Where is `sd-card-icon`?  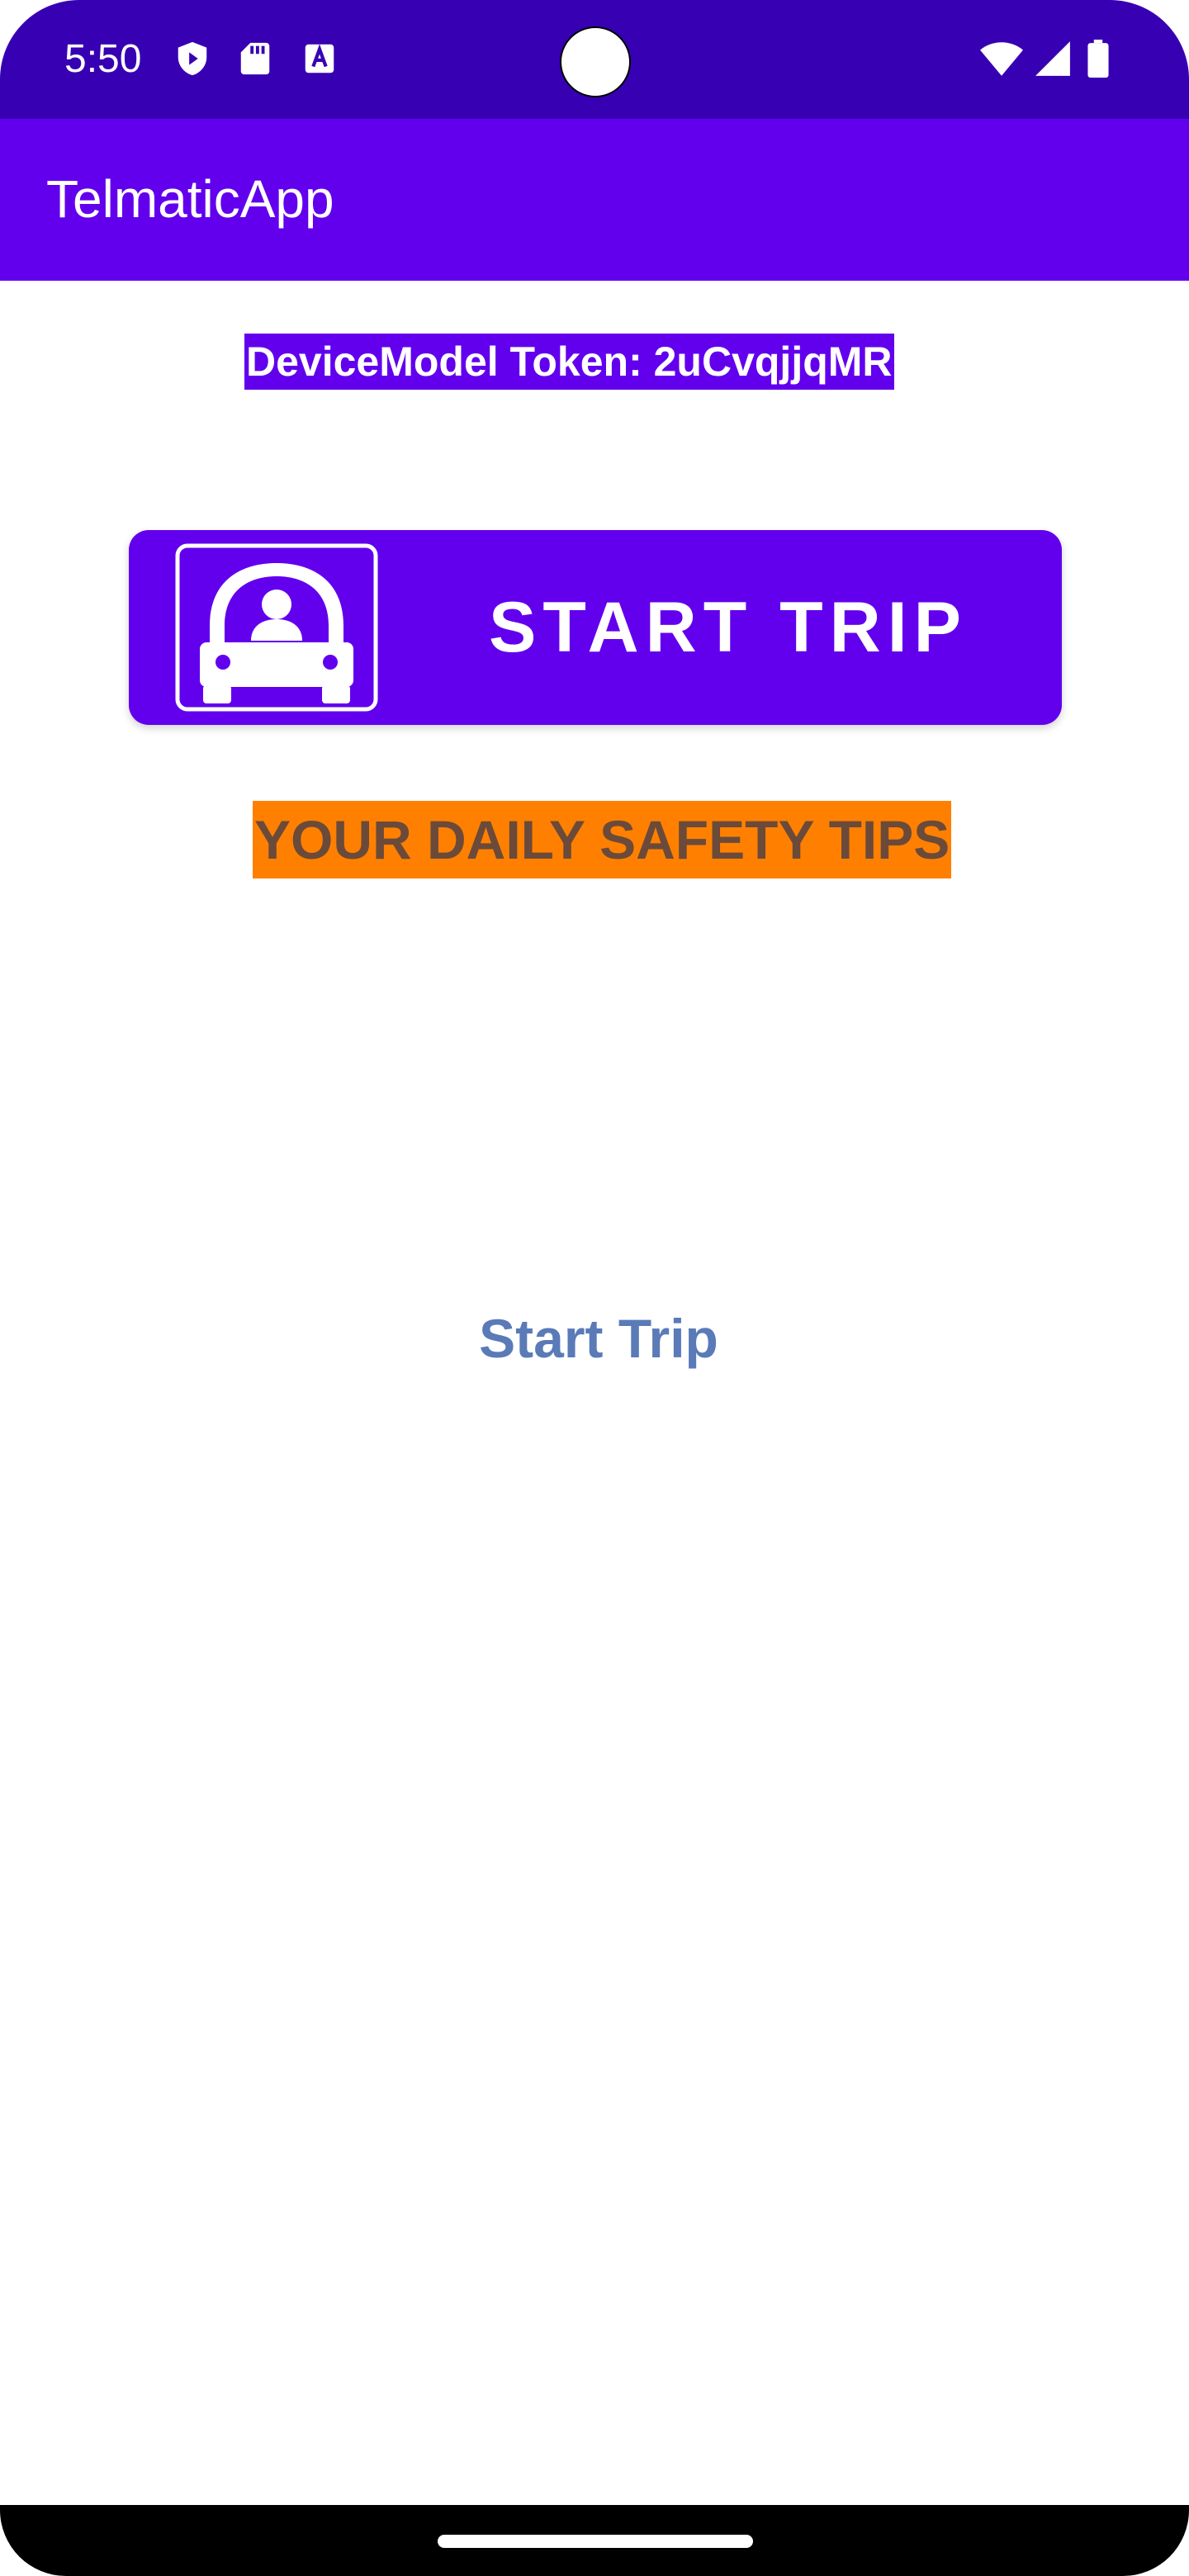 sd-card-icon is located at coordinates (255, 59).